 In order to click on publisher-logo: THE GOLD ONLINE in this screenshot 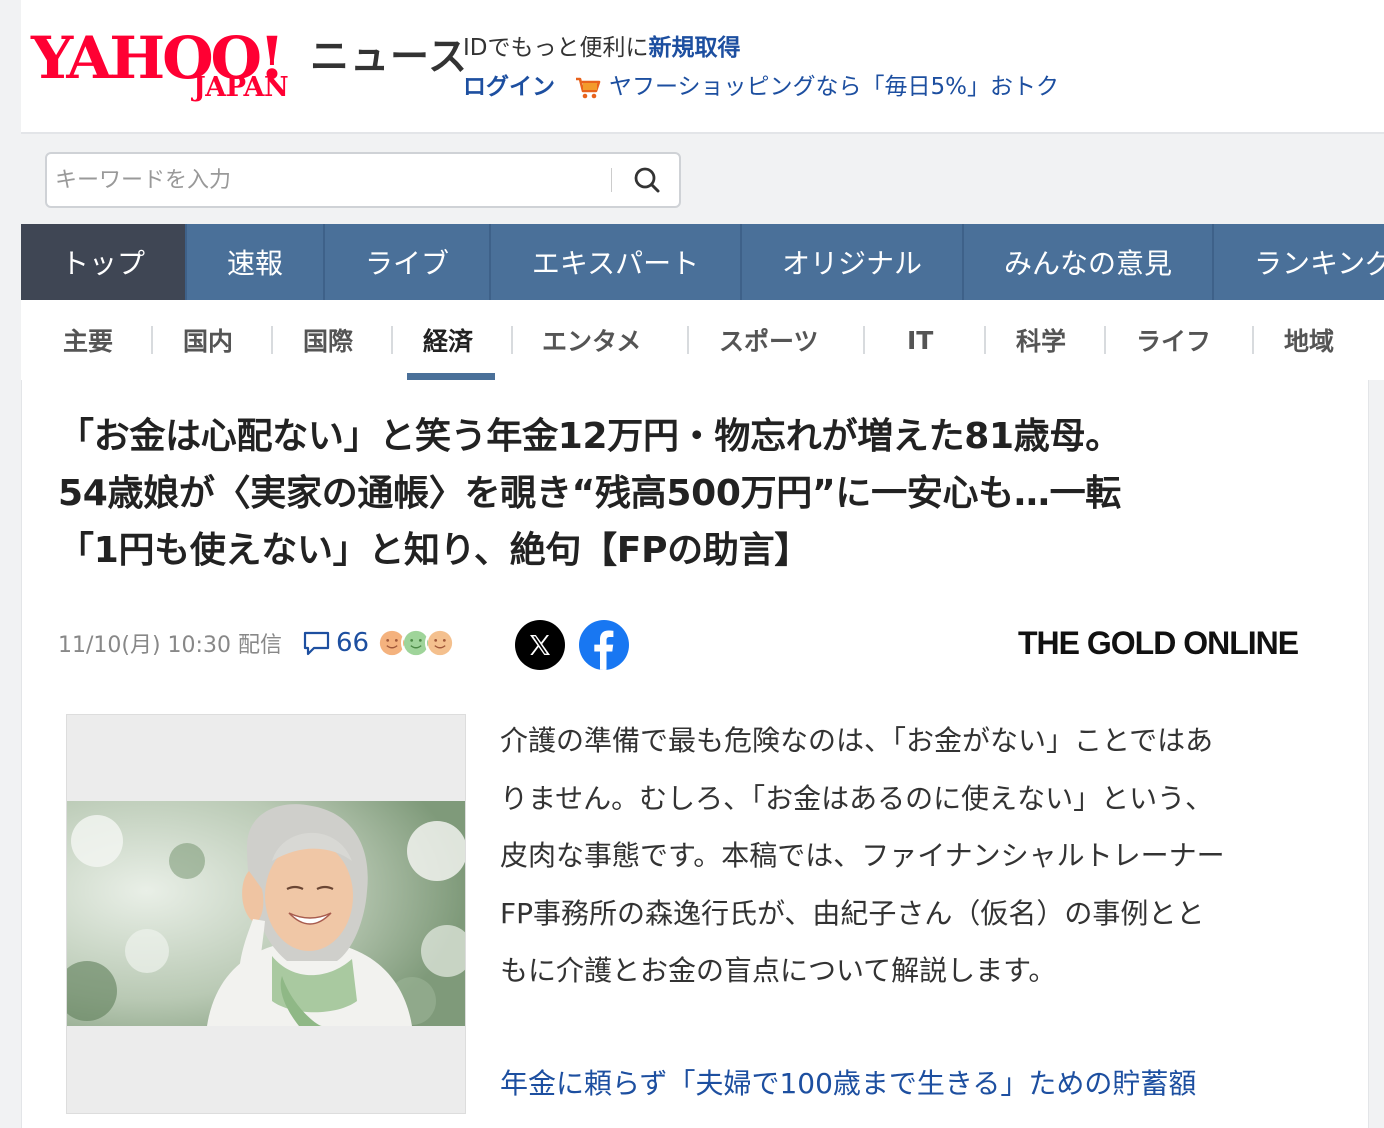, I will do `click(1158, 643)`.